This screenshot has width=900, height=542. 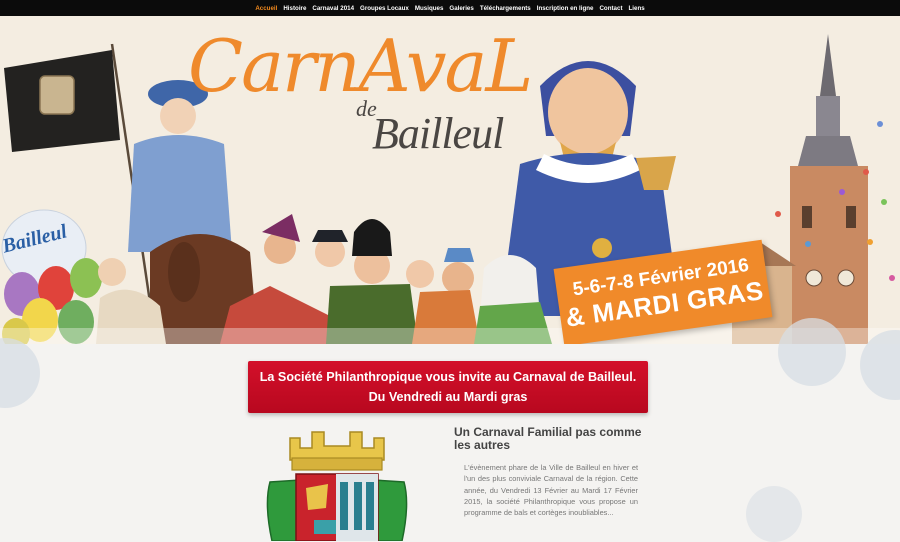 What do you see at coordinates (610, 8) in the screenshot?
I see `nav-item-contact: Contact` at bounding box center [610, 8].